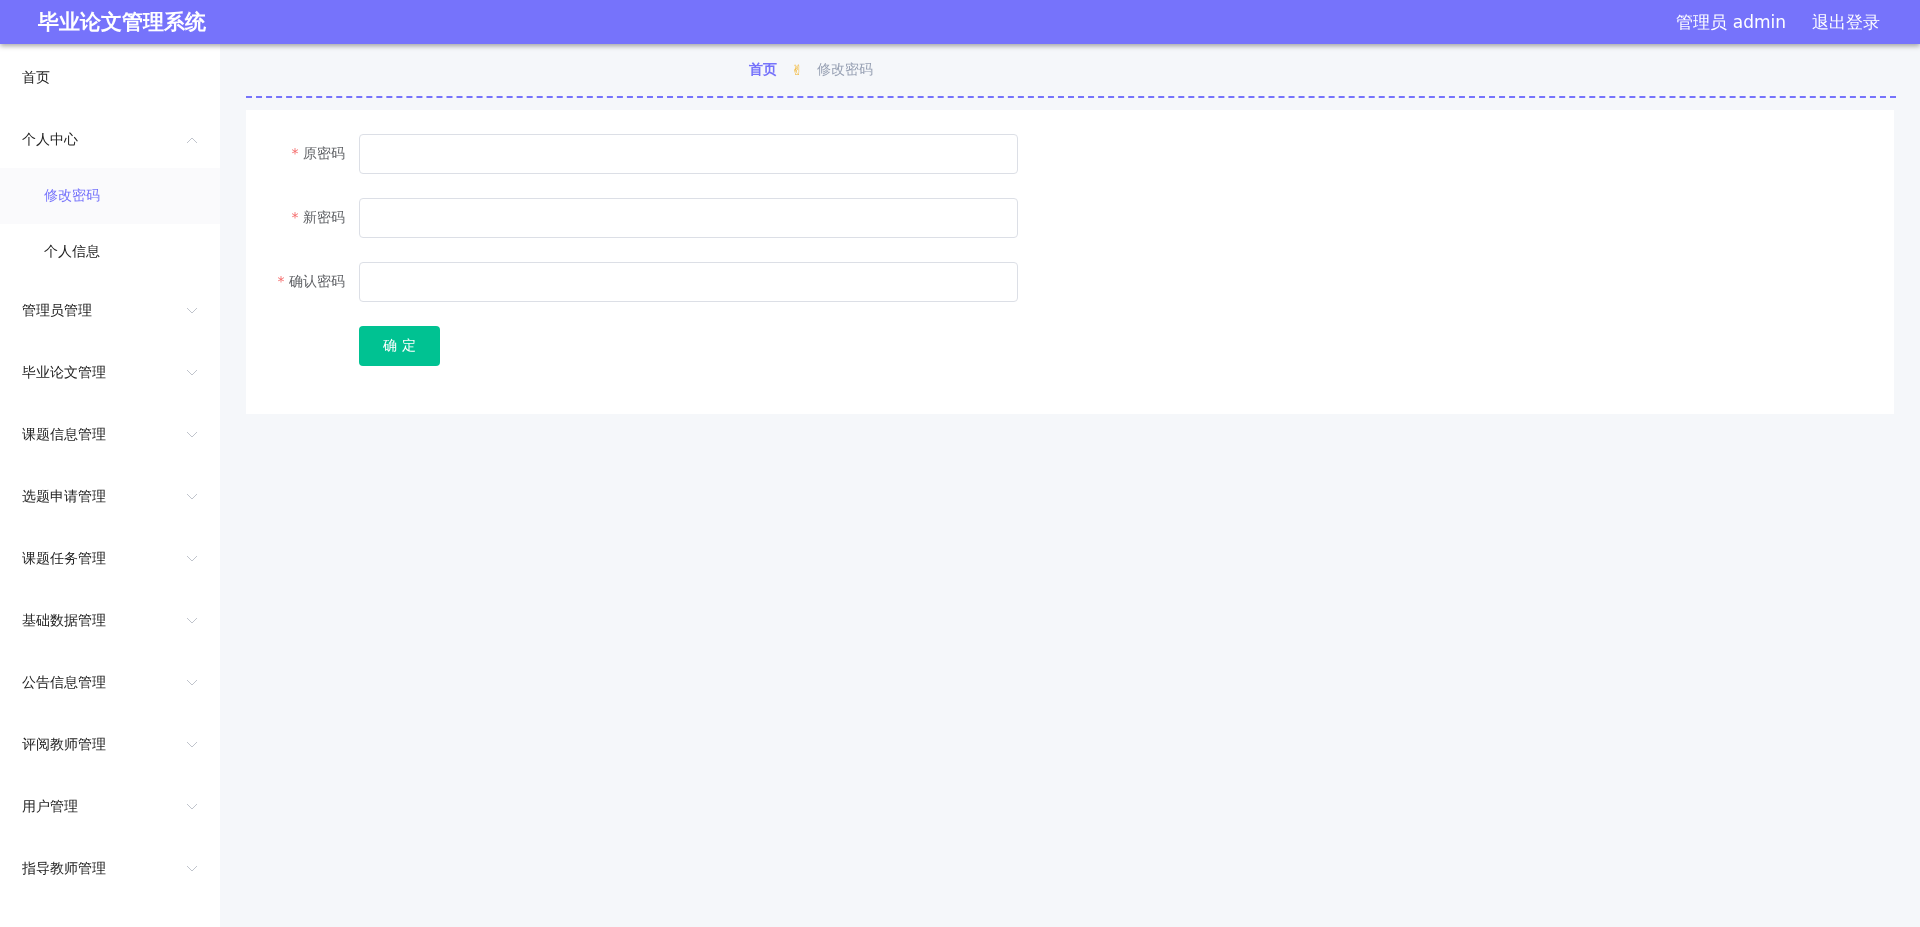  What do you see at coordinates (110, 435) in the screenshot?
I see `menu-group: 课题信息管理` at bounding box center [110, 435].